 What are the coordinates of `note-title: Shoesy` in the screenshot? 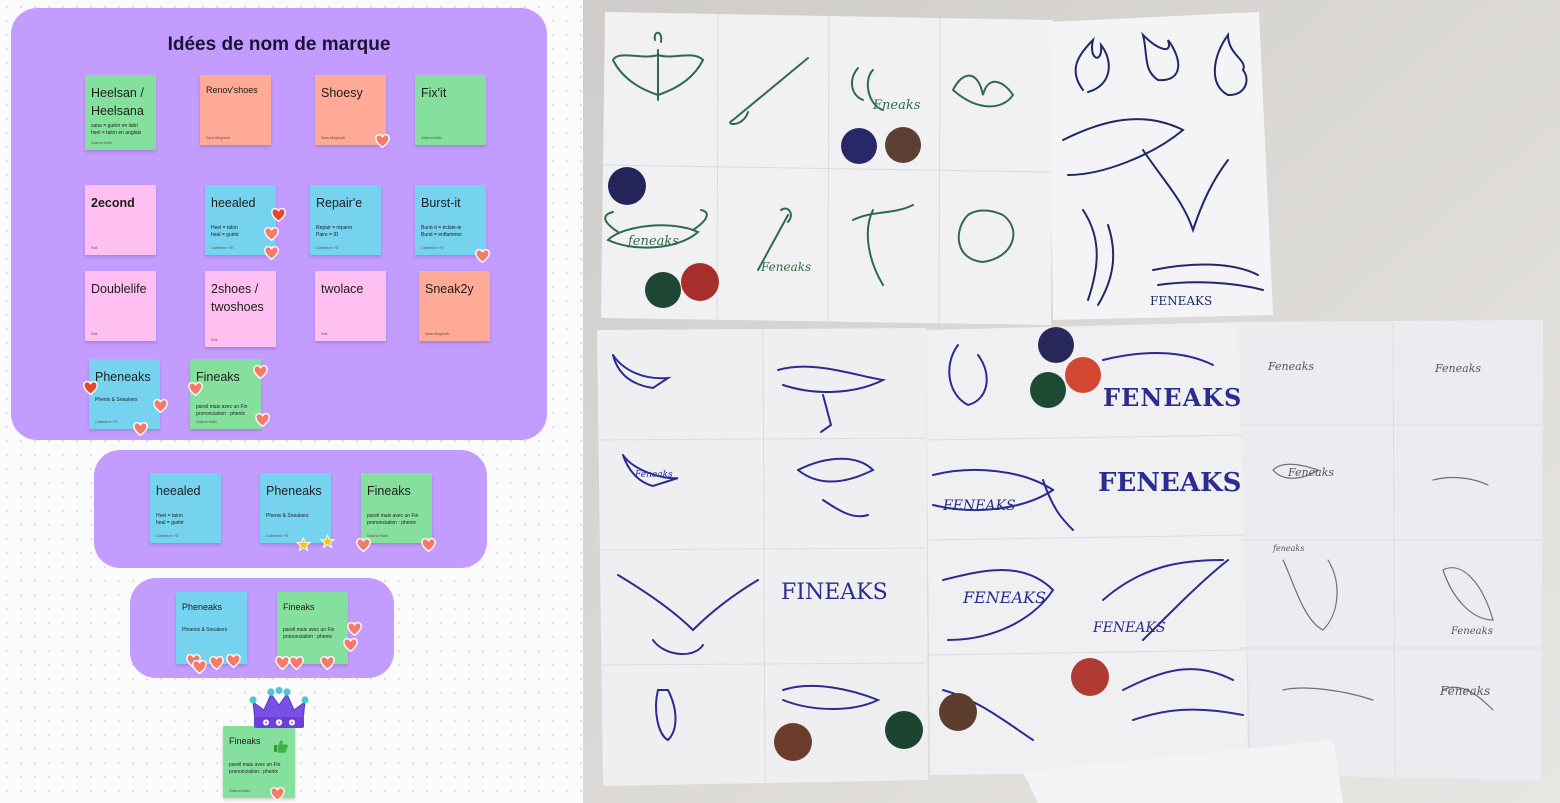 It's located at (342, 93).